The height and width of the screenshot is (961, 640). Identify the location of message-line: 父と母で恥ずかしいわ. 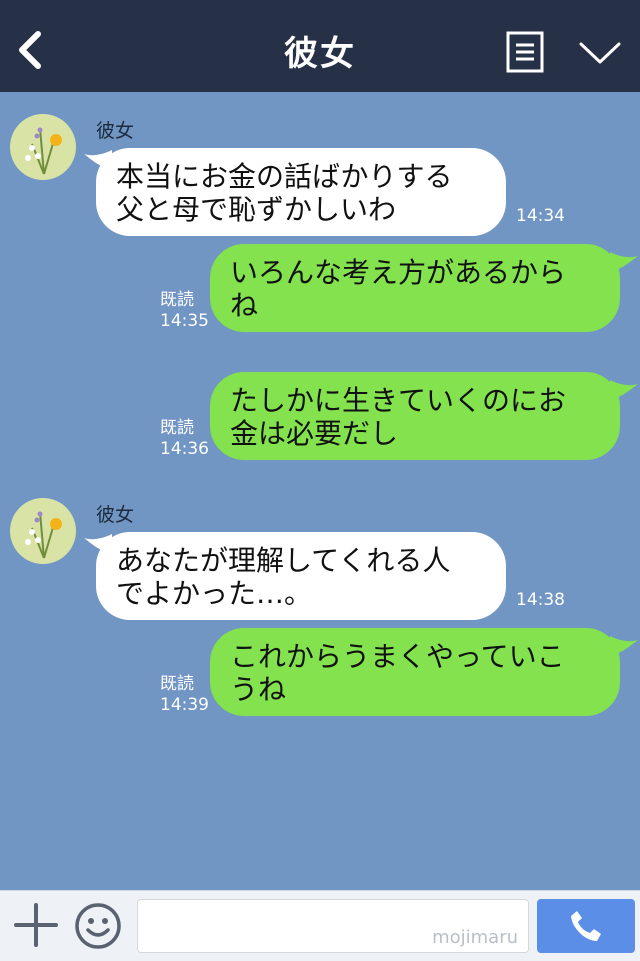
(256, 209).